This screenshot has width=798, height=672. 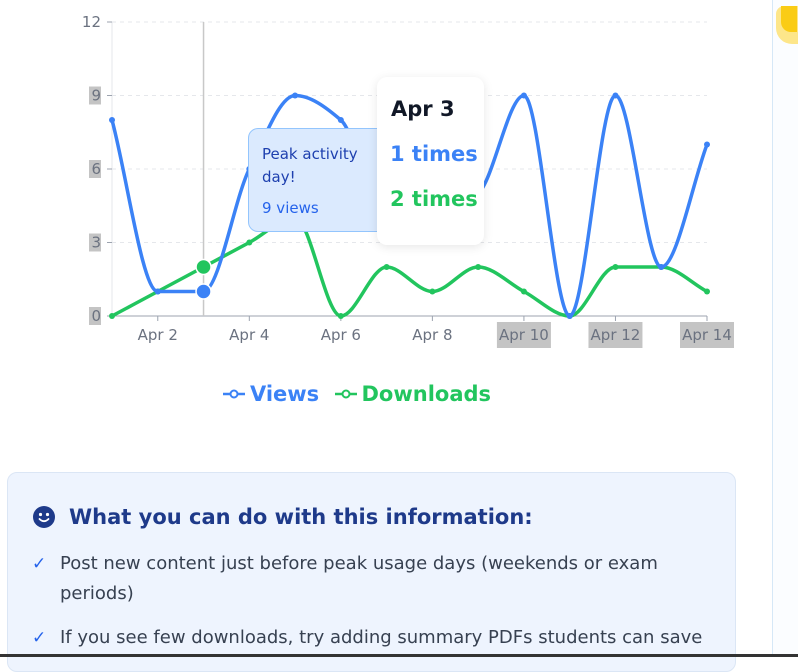 I want to click on info-header: What you can do with this information:, so click(x=283, y=517).